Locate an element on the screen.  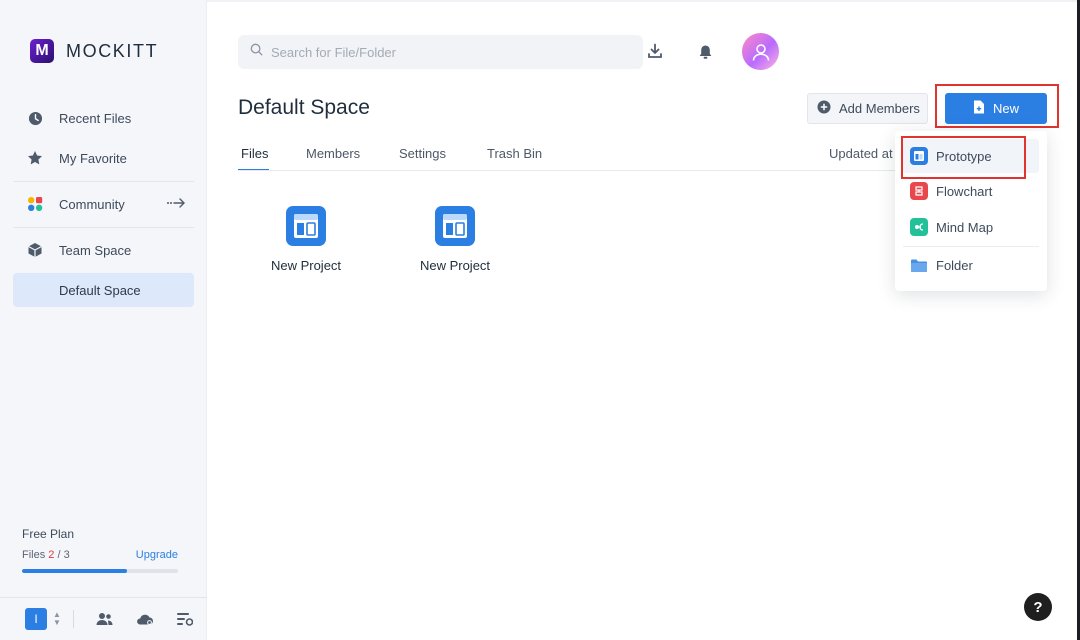
user-avatar is located at coordinates (760, 51).